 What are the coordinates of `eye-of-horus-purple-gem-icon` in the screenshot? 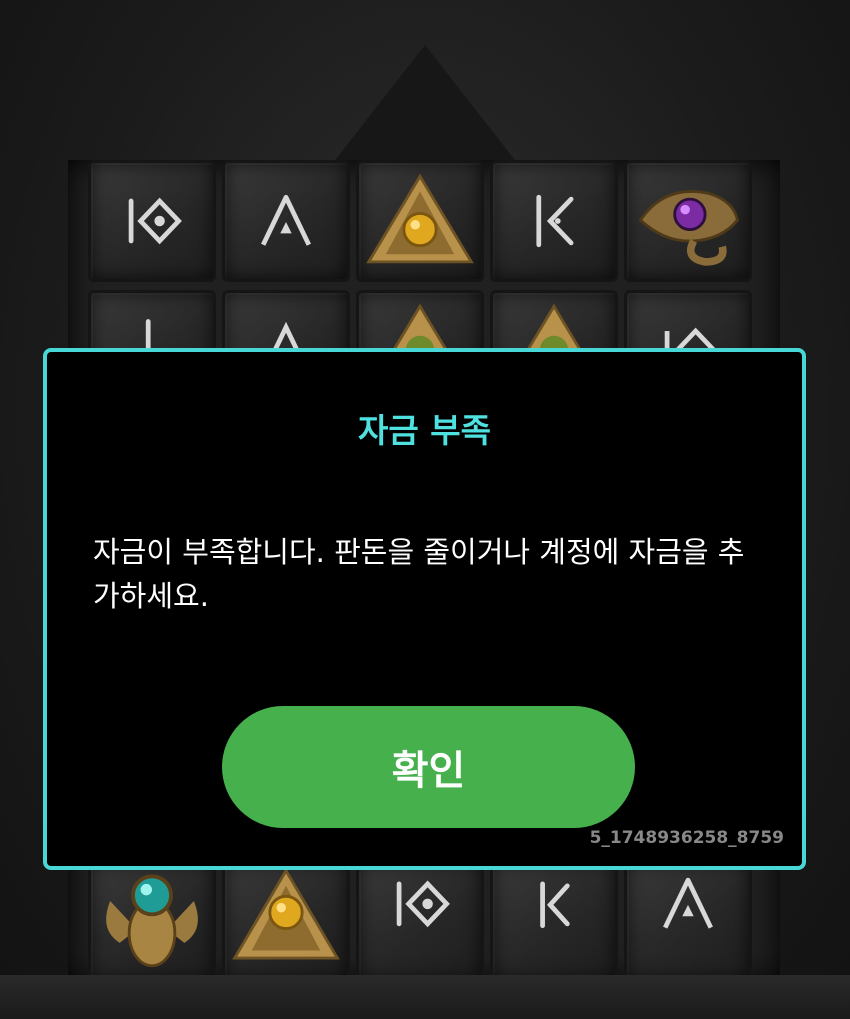 It's located at (688, 221).